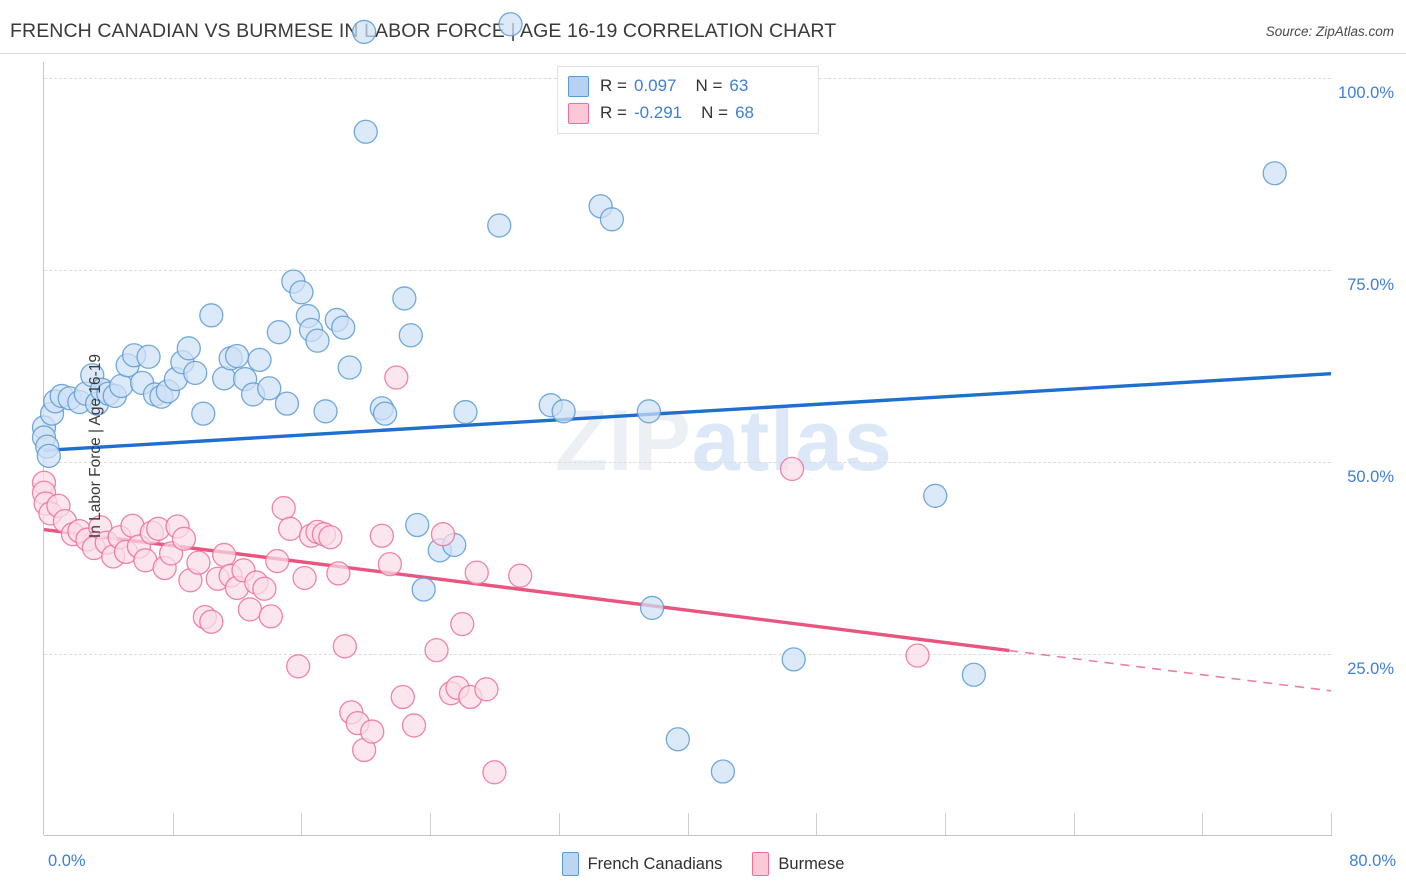 The width and height of the screenshot is (1406, 892). Describe the element at coordinates (613, 112) in the screenshot. I see `pink-r-label: R =` at that location.